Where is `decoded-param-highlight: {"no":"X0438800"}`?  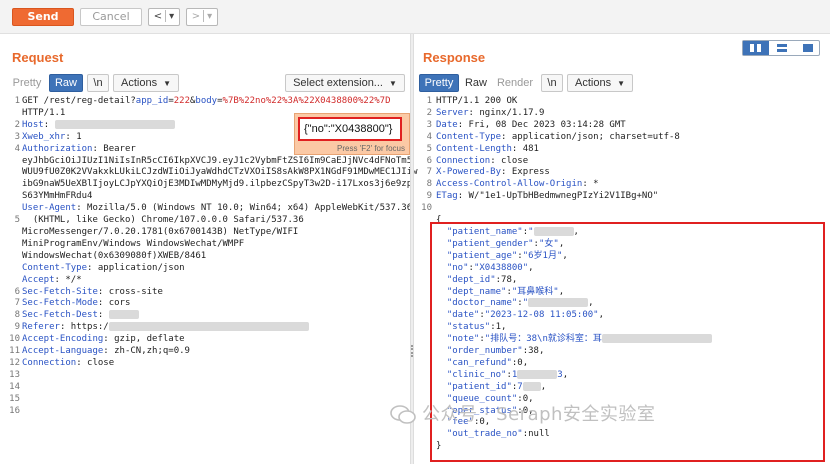
decoded-param-highlight: {"no":"X0438800"} is located at coordinates (350, 129).